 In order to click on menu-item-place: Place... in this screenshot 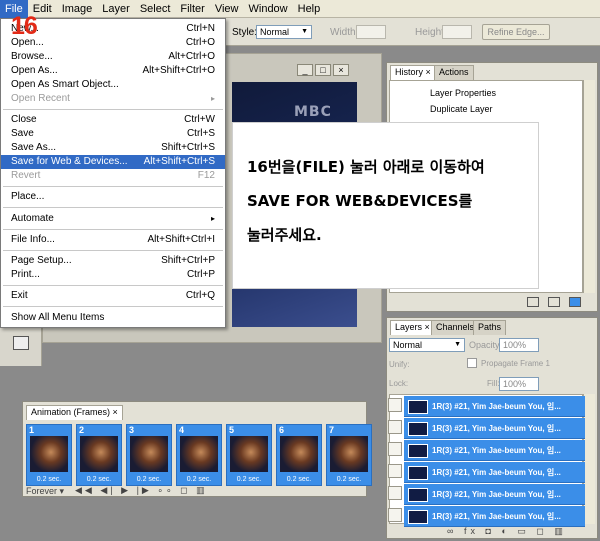, I will do `click(113, 197)`.